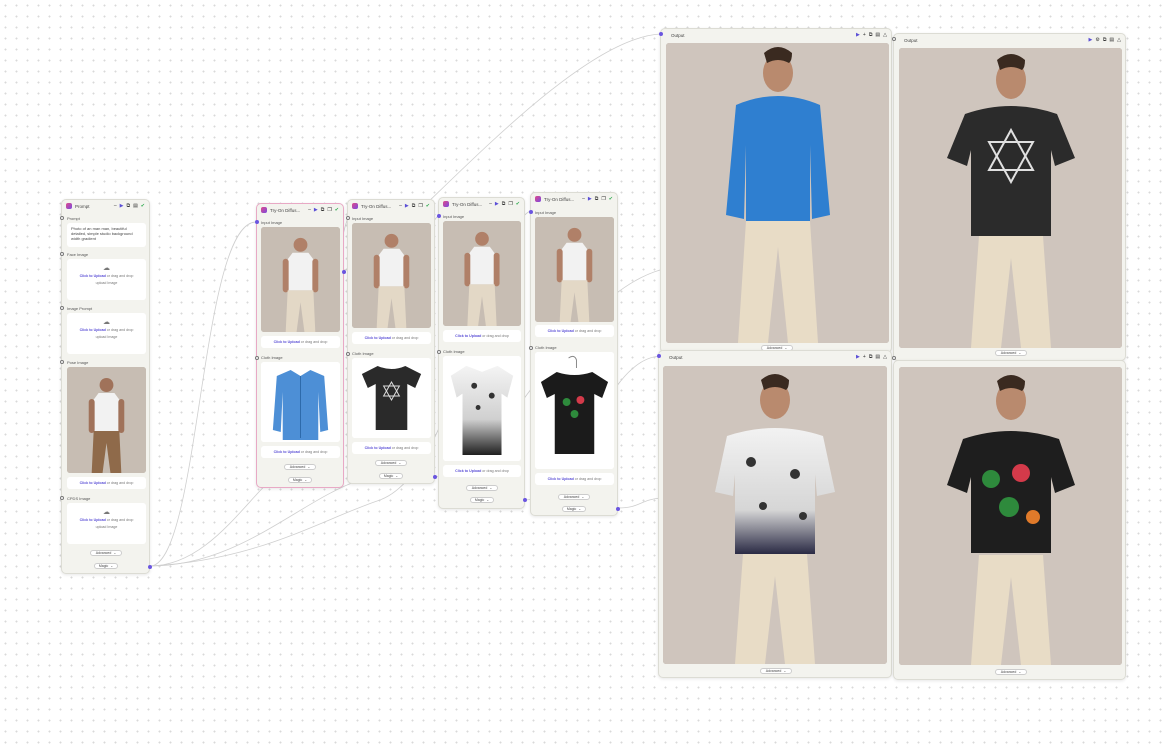 Image resolution: width=1162 pixels, height=744 pixels. What do you see at coordinates (62, 498) in the screenshot?
I see `cpds-port` at bounding box center [62, 498].